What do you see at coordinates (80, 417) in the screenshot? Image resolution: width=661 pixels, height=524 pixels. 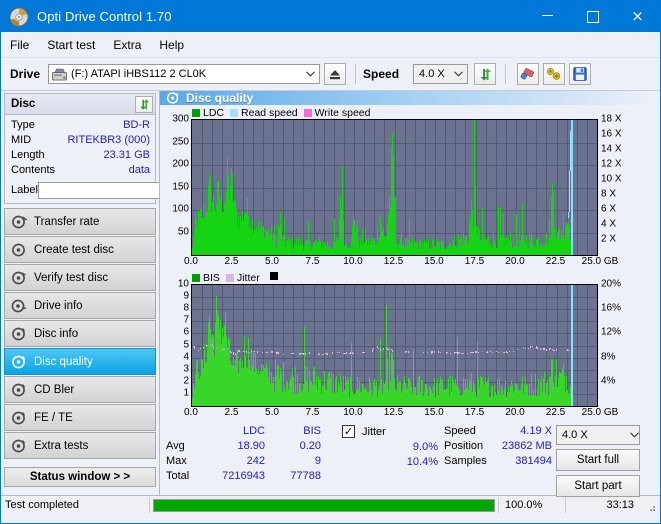 I see `sidebar-item-fe-te: FE / TE` at bounding box center [80, 417].